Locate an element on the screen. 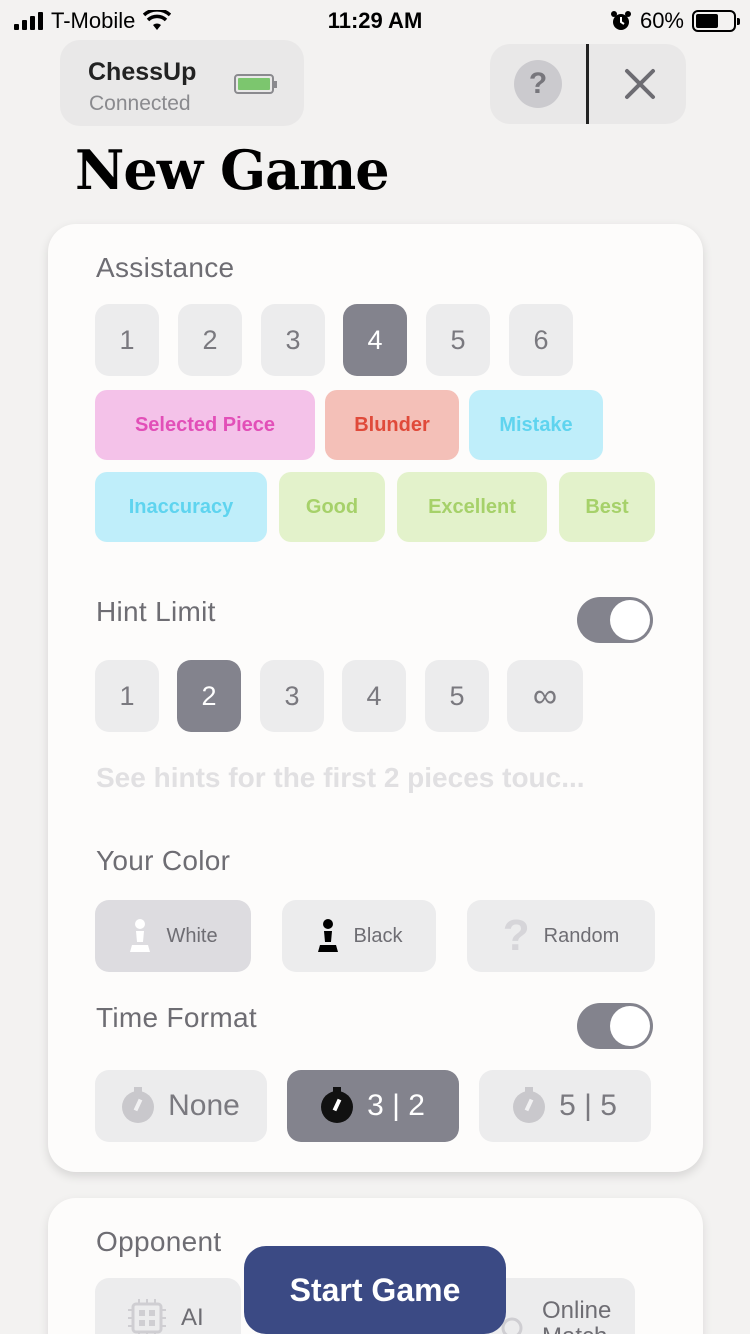 The image size is (750, 1334). assistance-level-4: 4 is located at coordinates (375, 340).